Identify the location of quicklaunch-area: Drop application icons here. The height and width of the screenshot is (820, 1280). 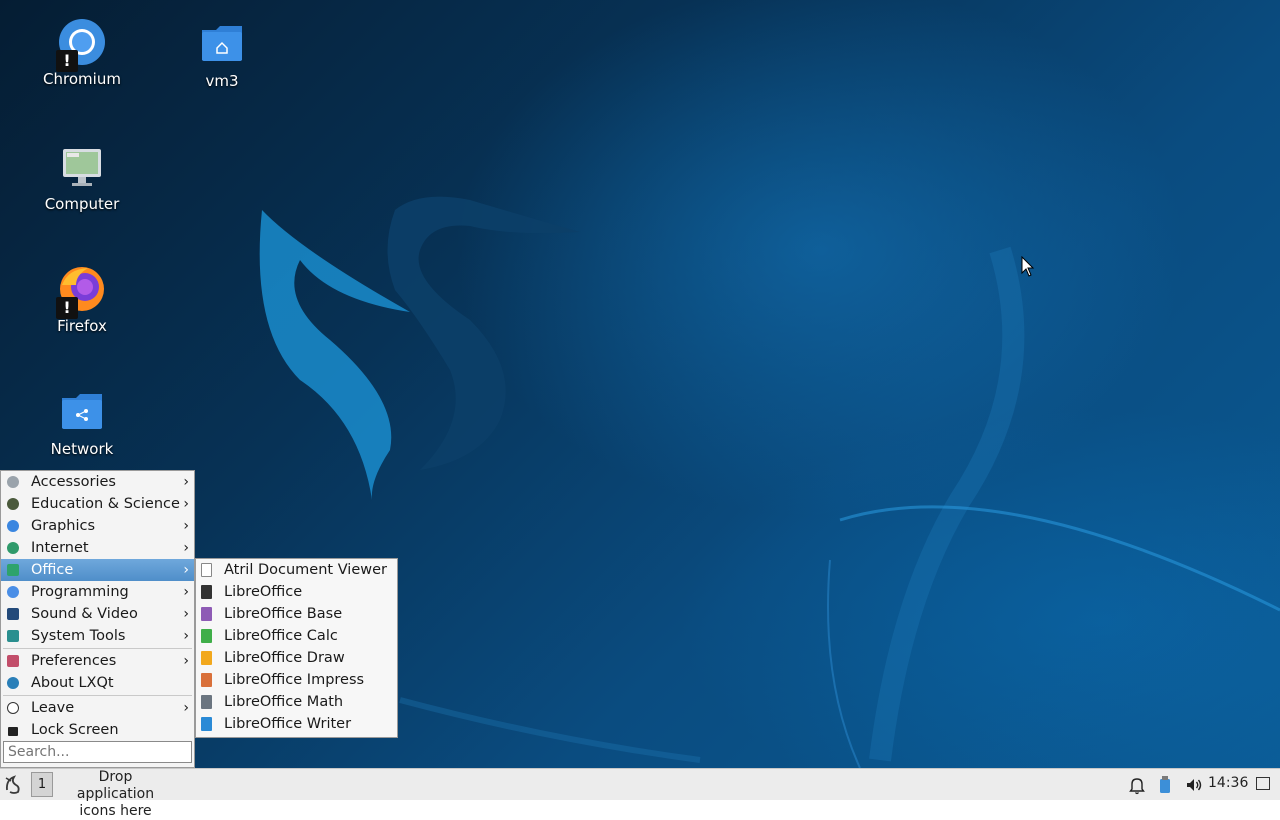
(115, 794).